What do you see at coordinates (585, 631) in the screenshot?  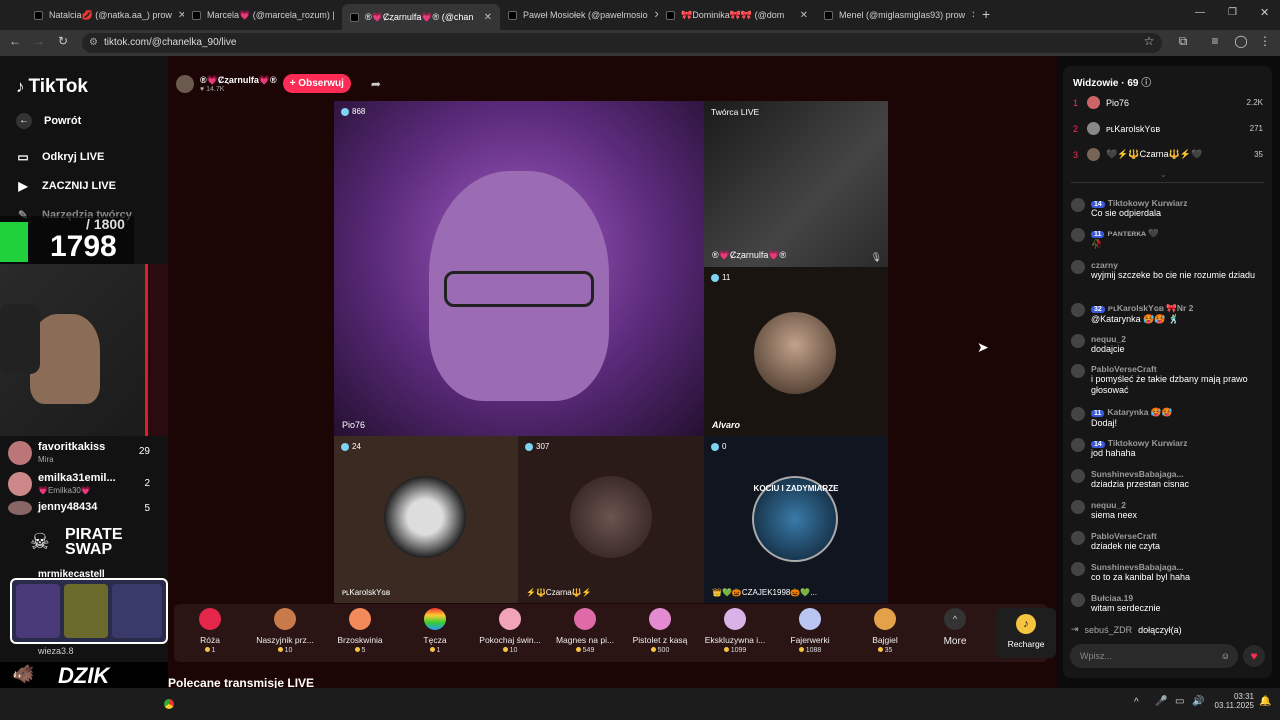 I see `gift-item: Magnes na pi... 549` at bounding box center [585, 631].